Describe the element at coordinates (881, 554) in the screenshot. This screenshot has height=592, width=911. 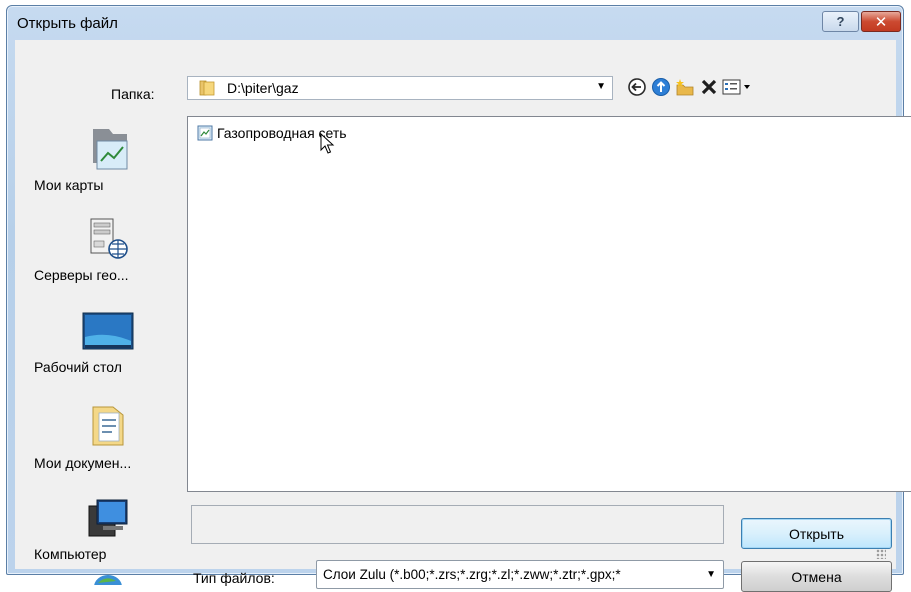
I see `resize-grip` at that location.